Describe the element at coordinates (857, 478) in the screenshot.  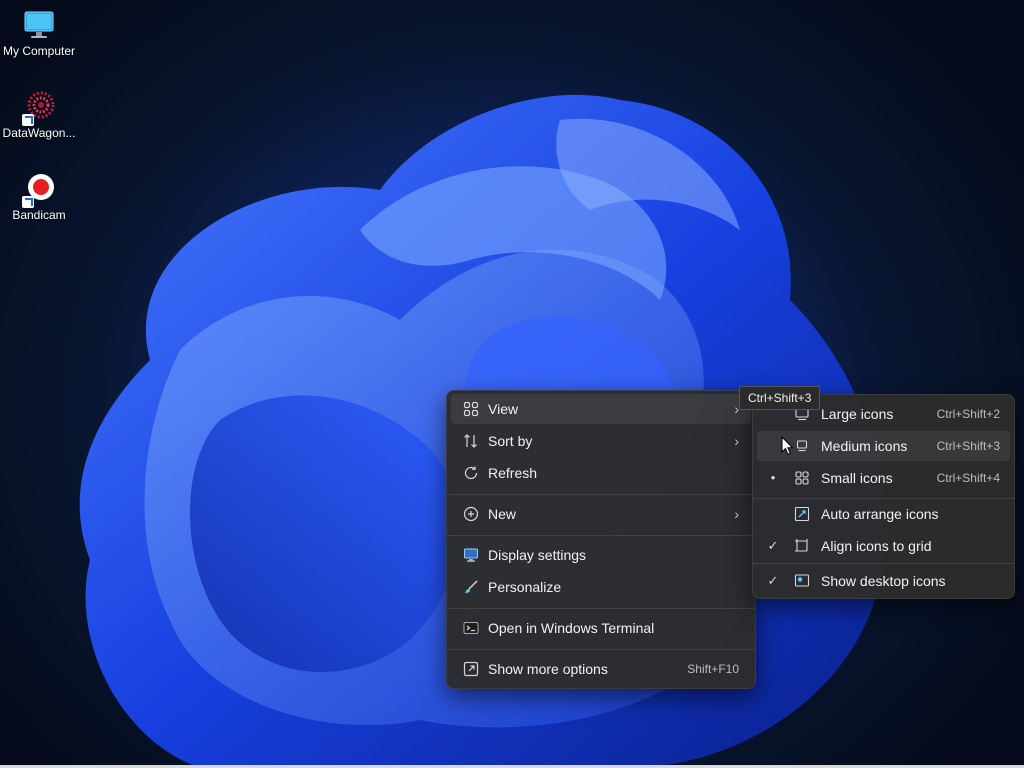
I see `submenu-item-label: Small icons` at that location.